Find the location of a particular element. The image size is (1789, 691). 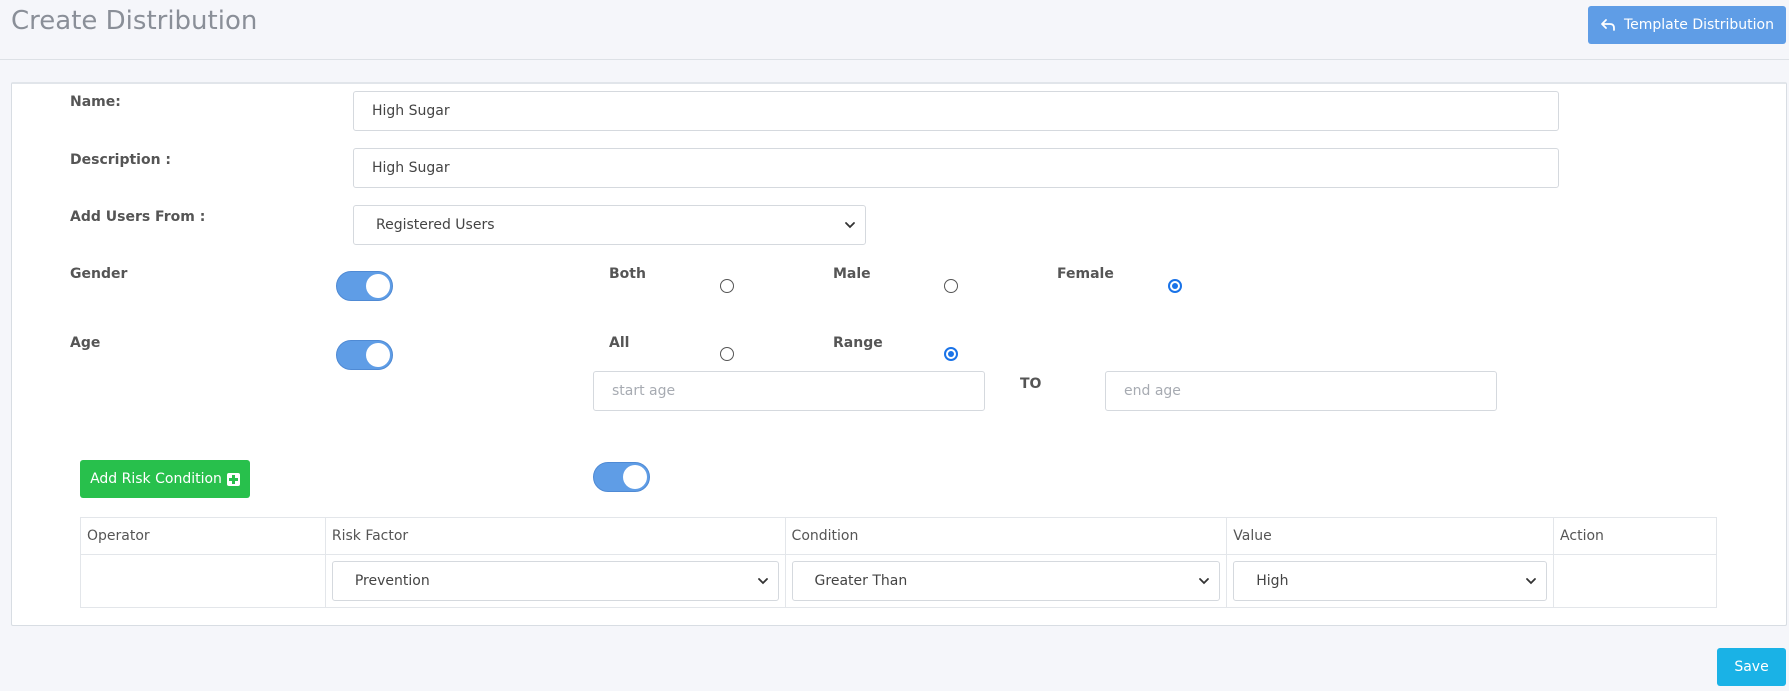

column-header-operator: Operator is located at coordinates (203, 536).